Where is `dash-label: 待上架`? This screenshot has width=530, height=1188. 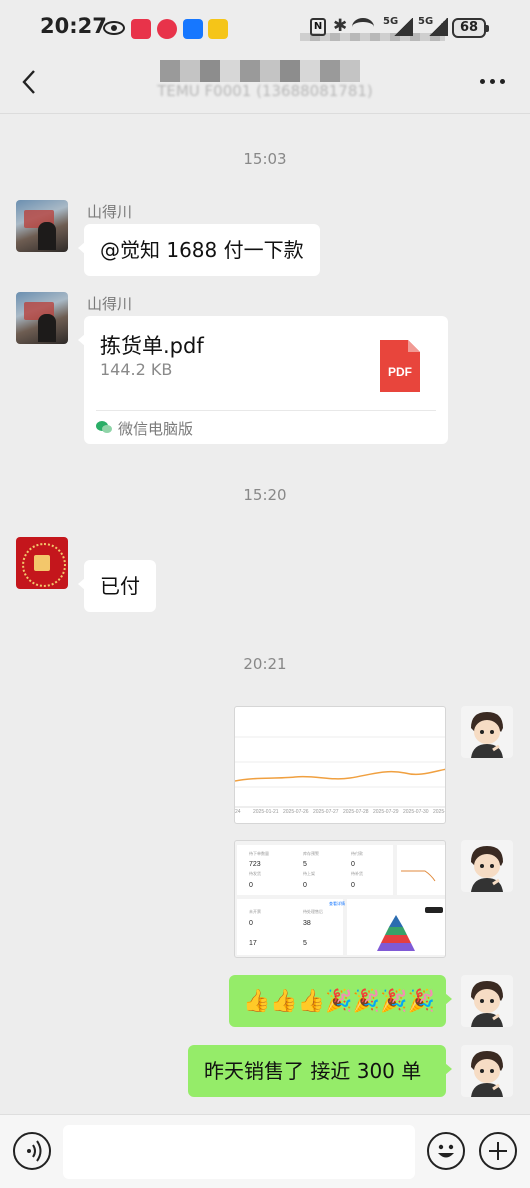 dash-label: 待上架 is located at coordinates (309, 873).